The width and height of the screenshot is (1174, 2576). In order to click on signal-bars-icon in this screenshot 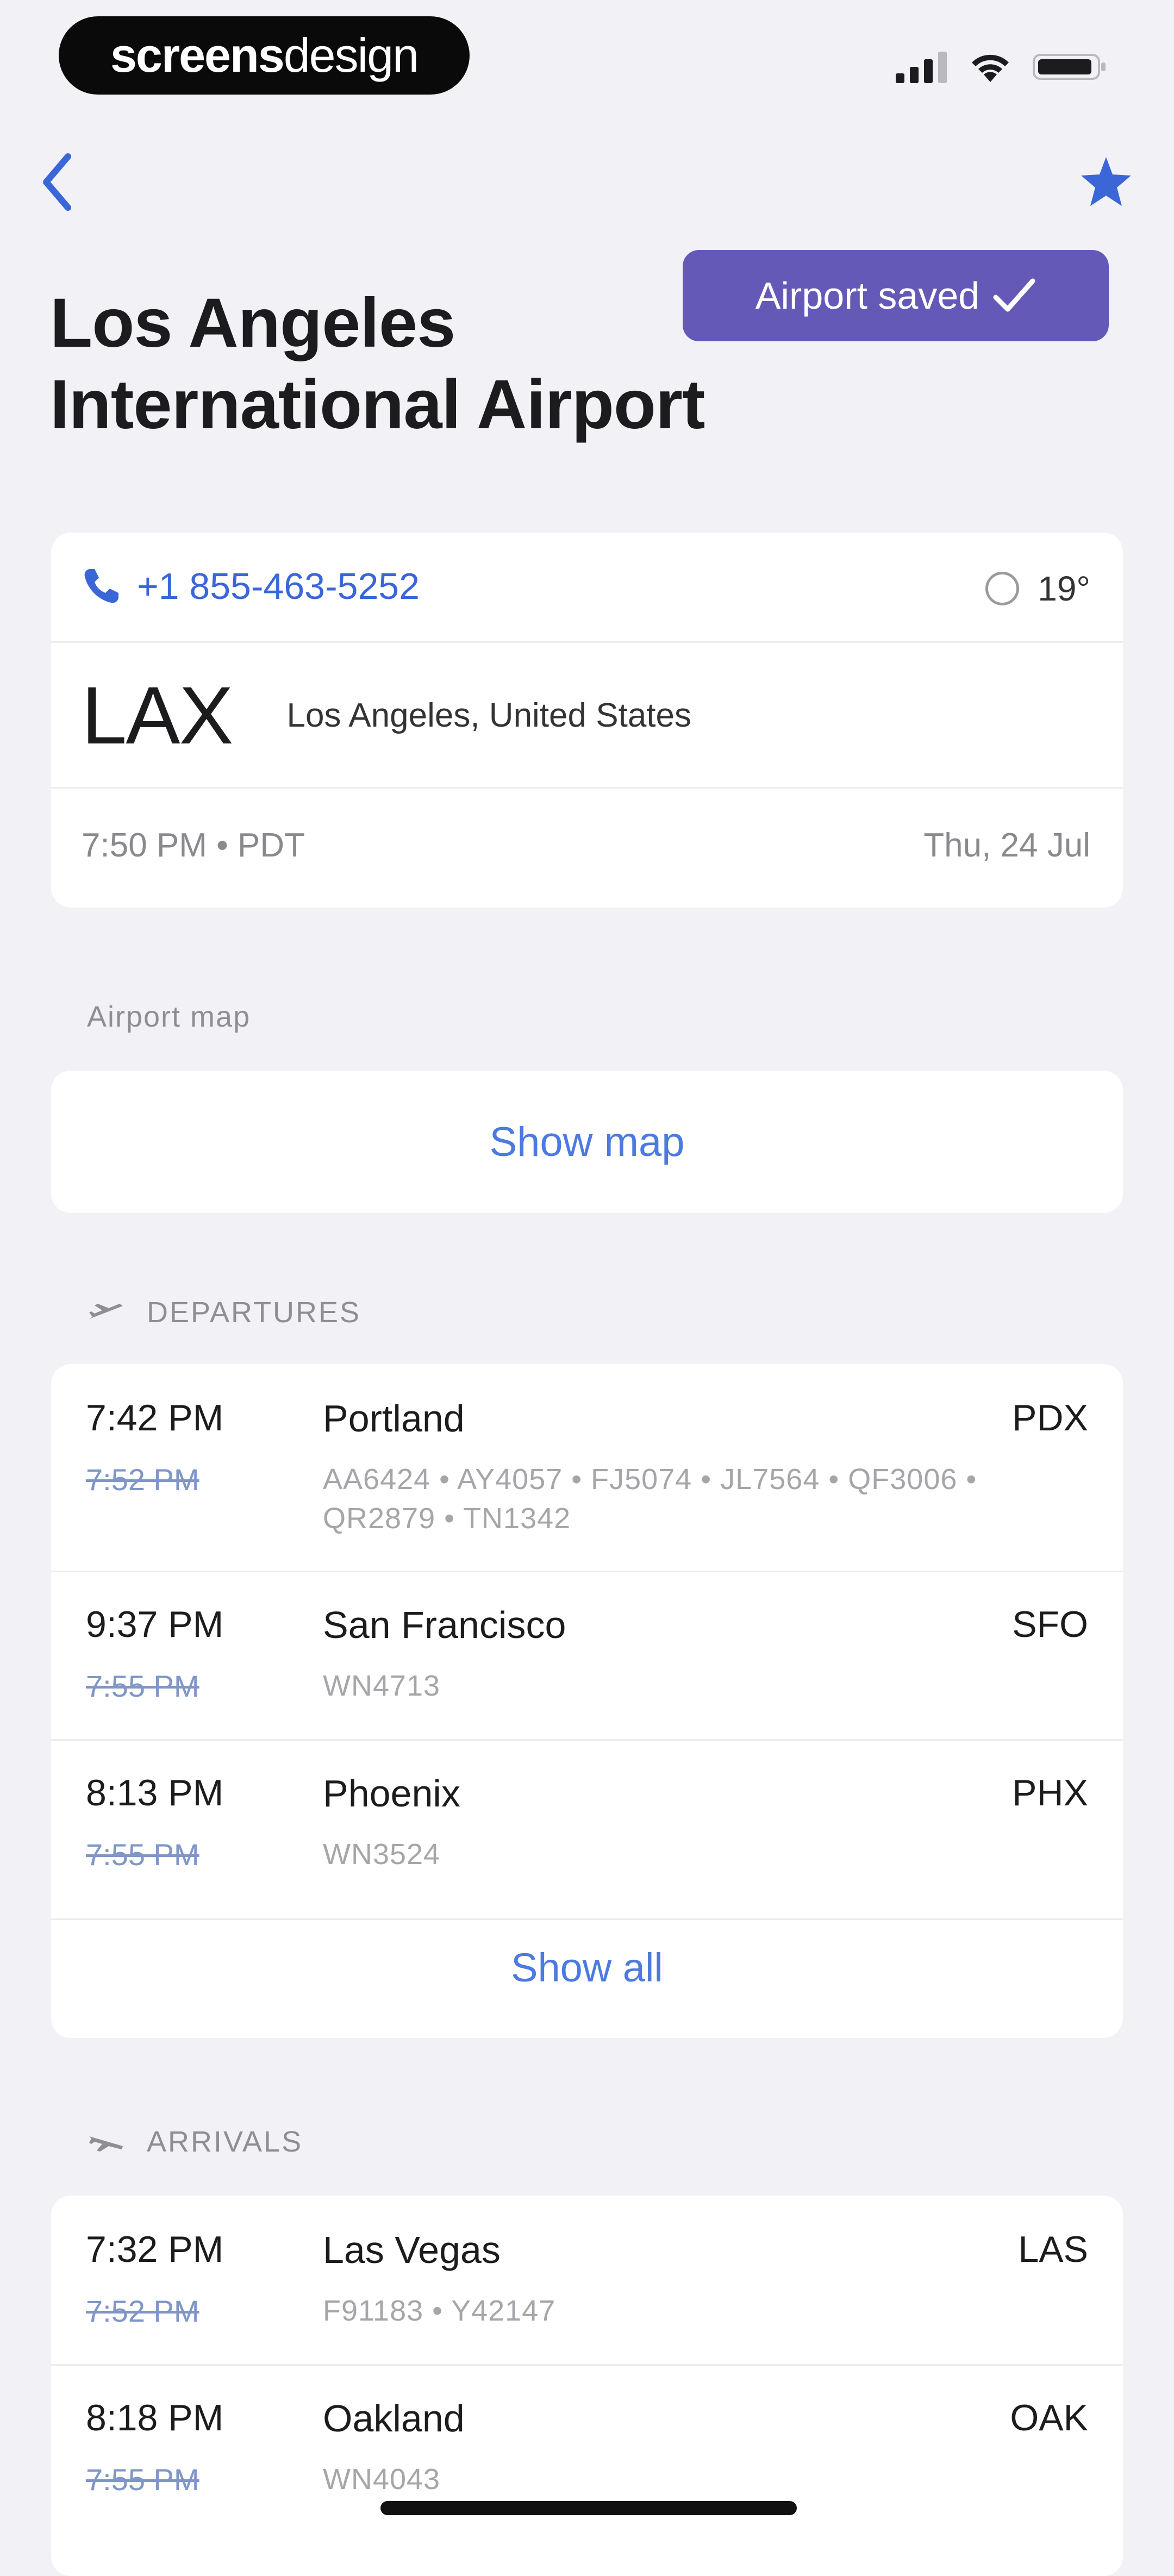, I will do `click(922, 67)`.